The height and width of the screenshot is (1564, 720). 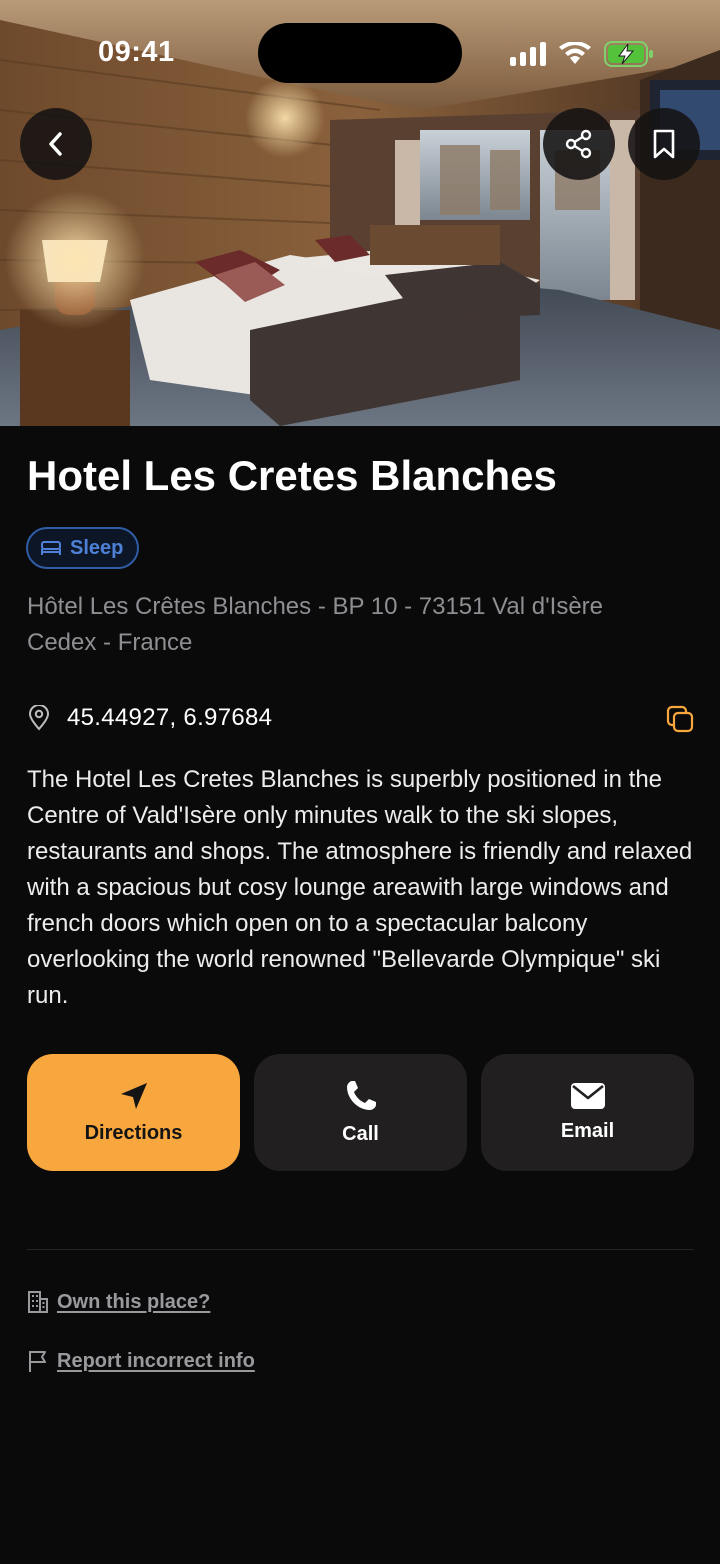 What do you see at coordinates (528, 54) in the screenshot?
I see `cellular-signal-icon` at bounding box center [528, 54].